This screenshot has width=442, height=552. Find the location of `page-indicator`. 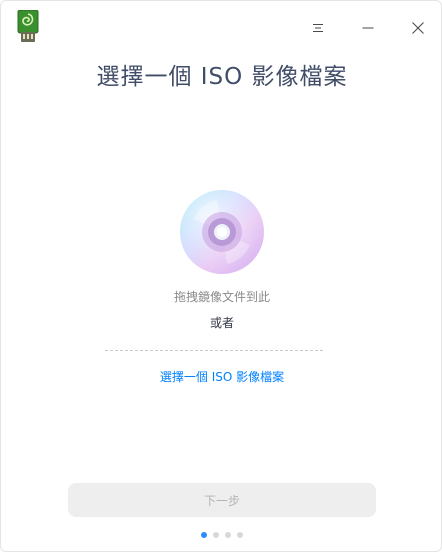

page-indicator is located at coordinates (222, 535).